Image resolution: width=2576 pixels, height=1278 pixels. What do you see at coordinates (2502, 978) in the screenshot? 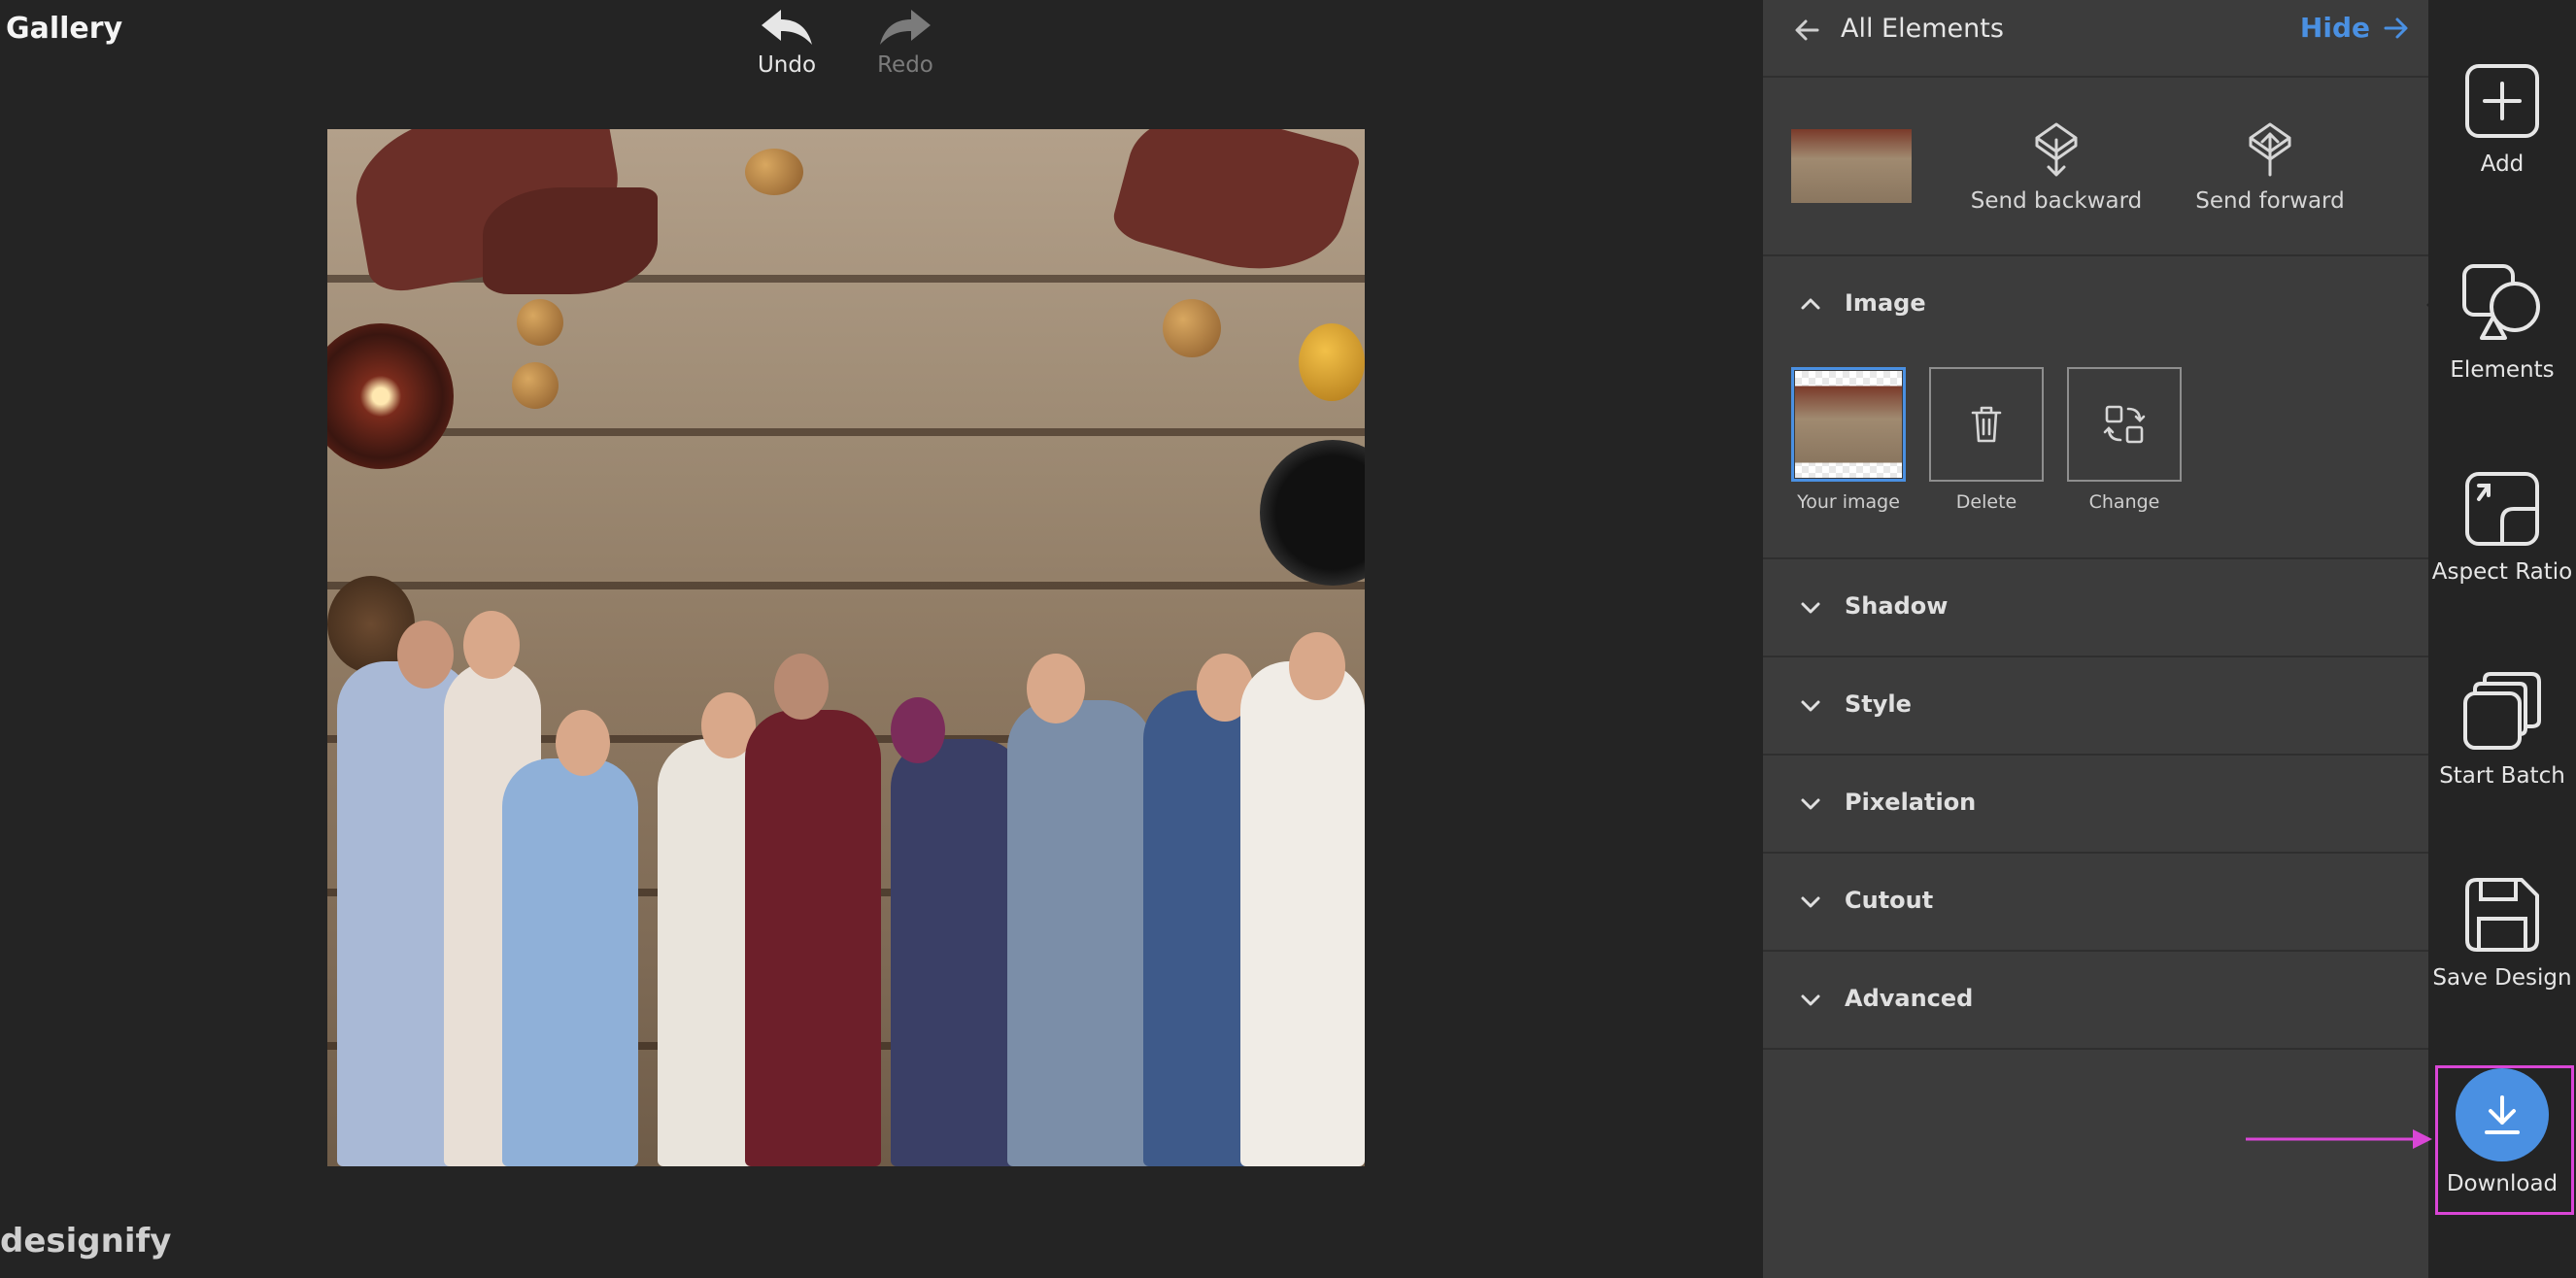
I see `save-design-label: Save Design` at bounding box center [2502, 978].